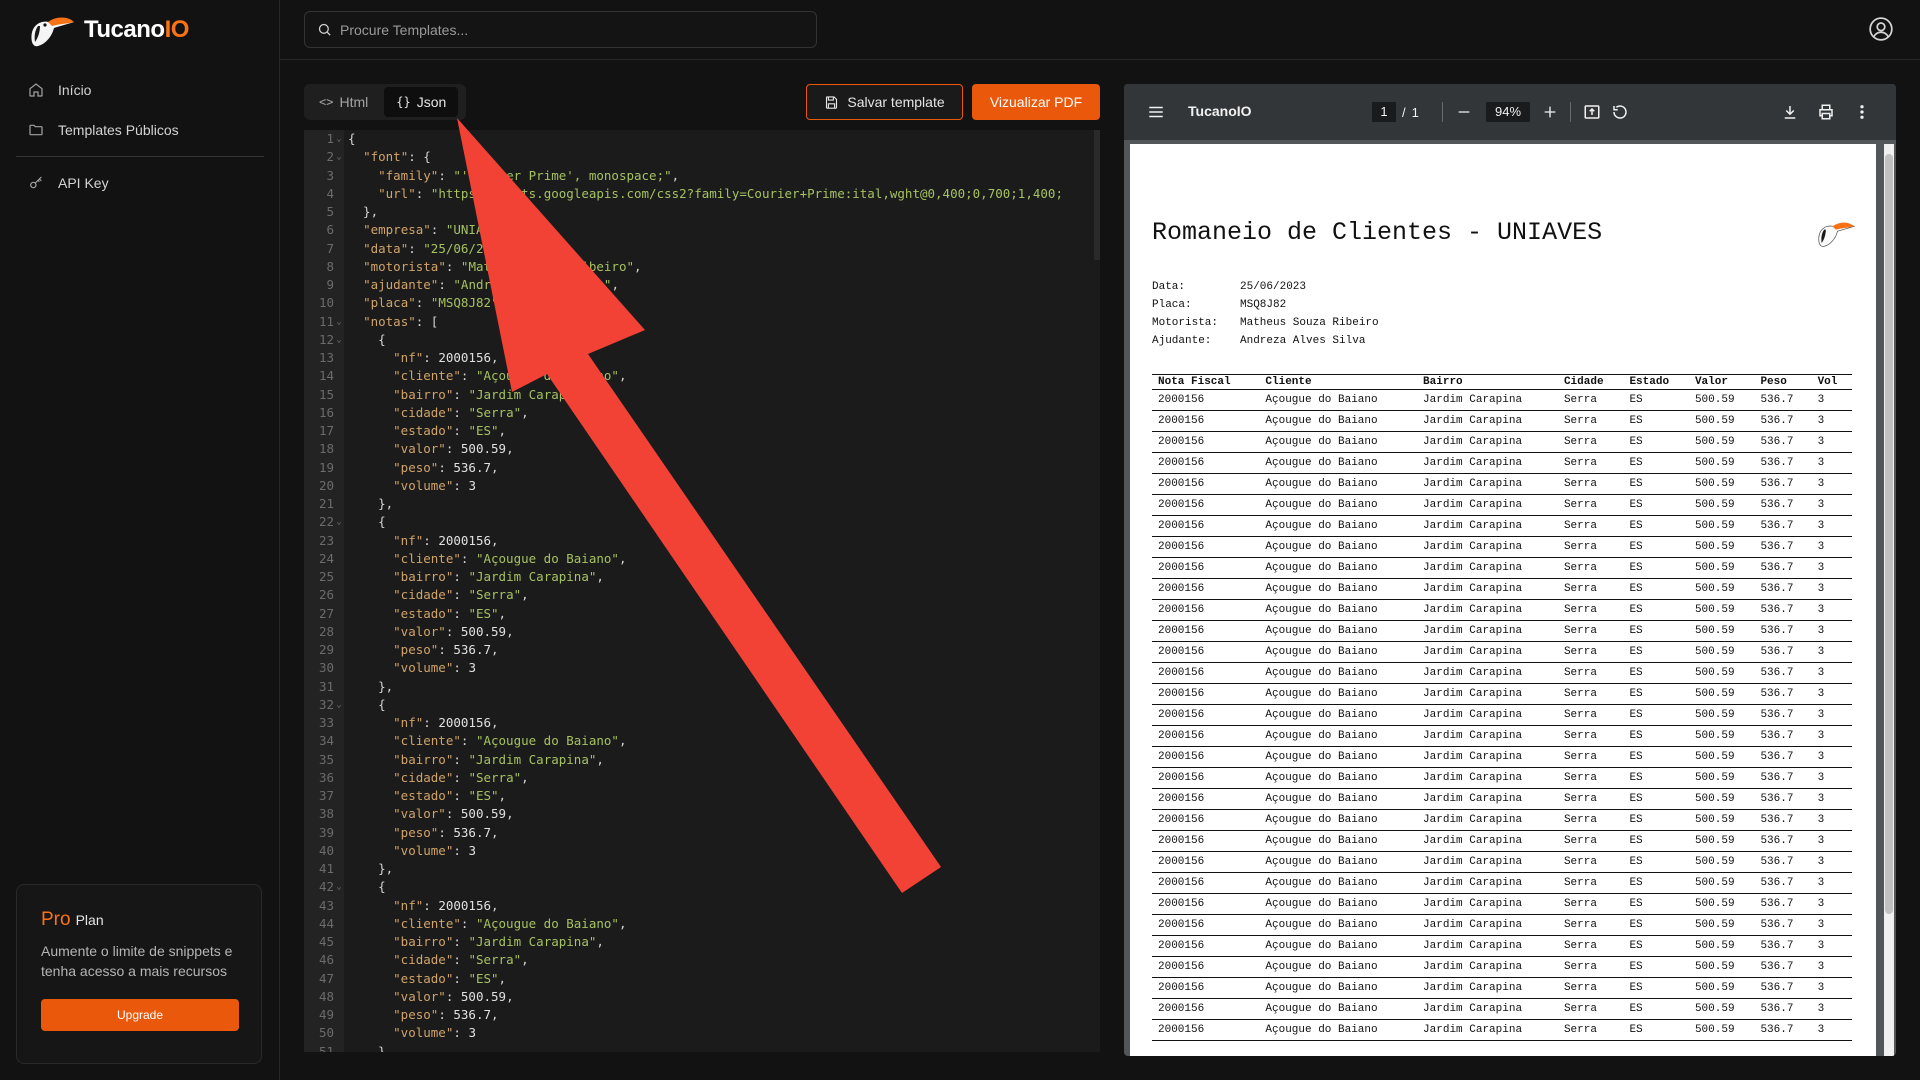  I want to click on more-options-icon, so click(1862, 112).